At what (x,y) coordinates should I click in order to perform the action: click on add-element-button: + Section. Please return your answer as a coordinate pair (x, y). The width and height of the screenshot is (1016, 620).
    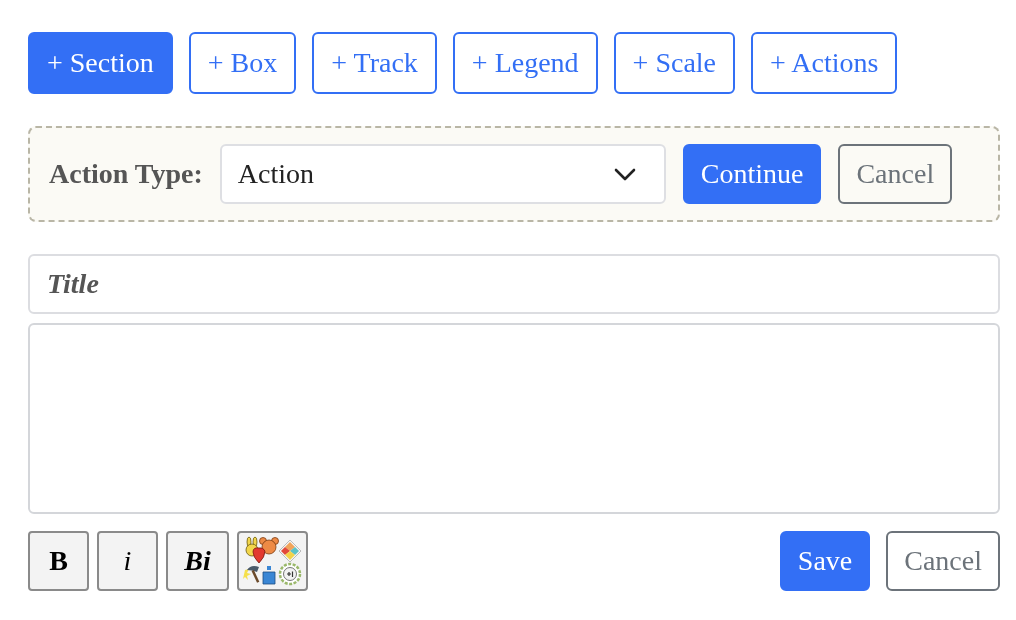
    Looking at the image, I should click on (100, 63).